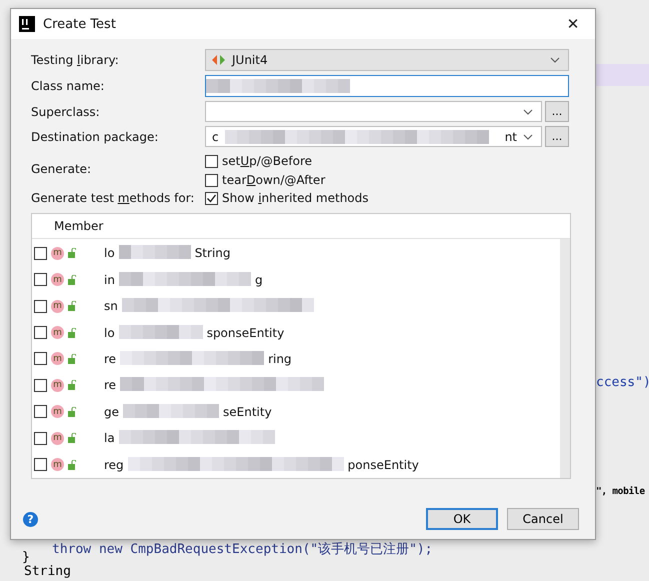 Image resolution: width=649 pixels, height=581 pixels. What do you see at coordinates (219, 60) in the screenshot?
I see `arrows-icon` at bounding box center [219, 60].